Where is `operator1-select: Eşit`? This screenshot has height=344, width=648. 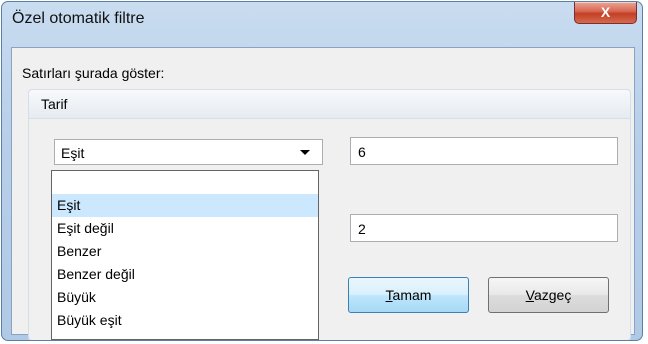
operator1-select: Eşit is located at coordinates (188, 152).